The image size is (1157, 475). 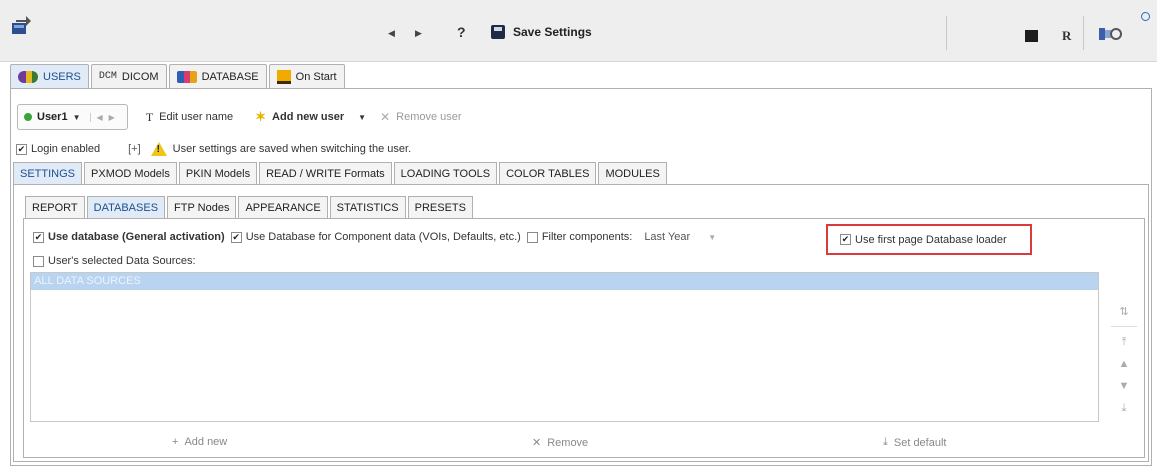 I want to click on save-settings-button: Save Settings, so click(x=541, y=32).